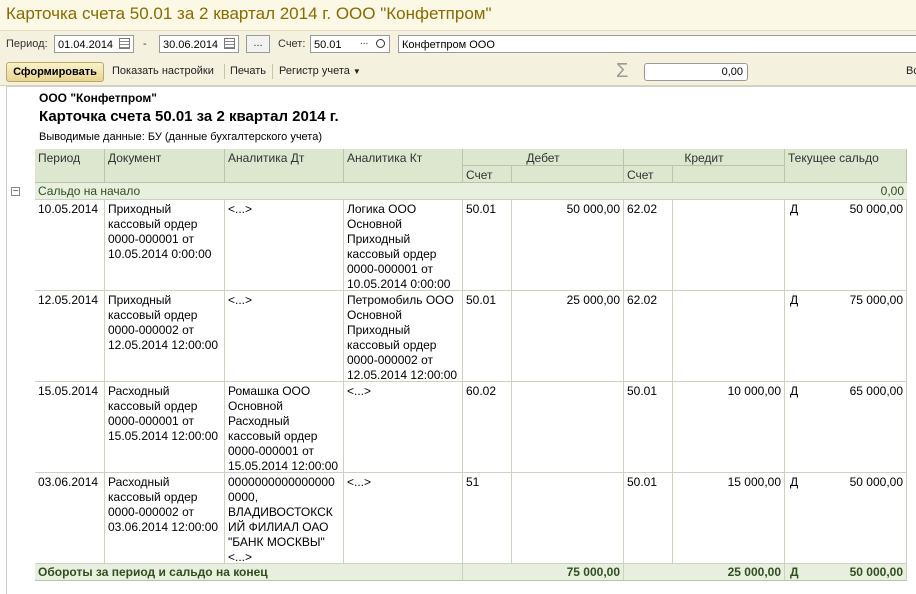 The width and height of the screenshot is (916, 594). Describe the element at coordinates (487, 174) in the screenshot. I see `col-header-debit-account: Счет` at that location.